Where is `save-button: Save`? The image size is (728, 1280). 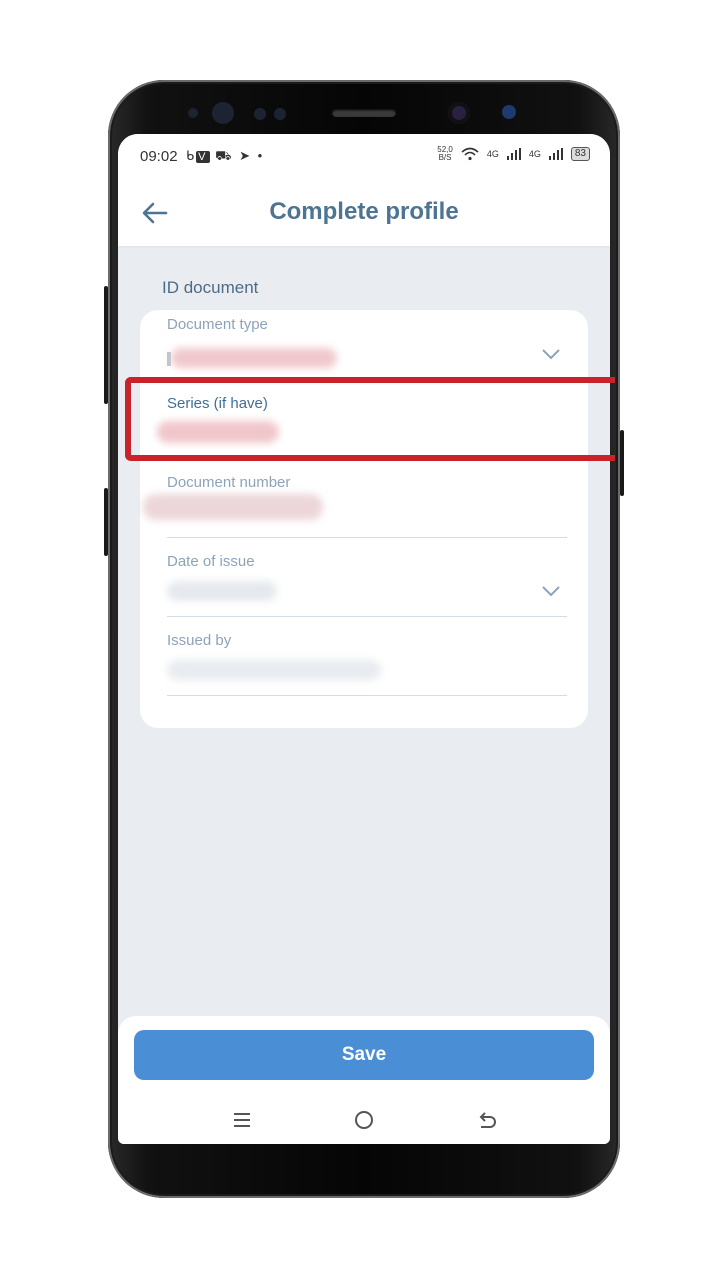 save-button: Save is located at coordinates (364, 1055).